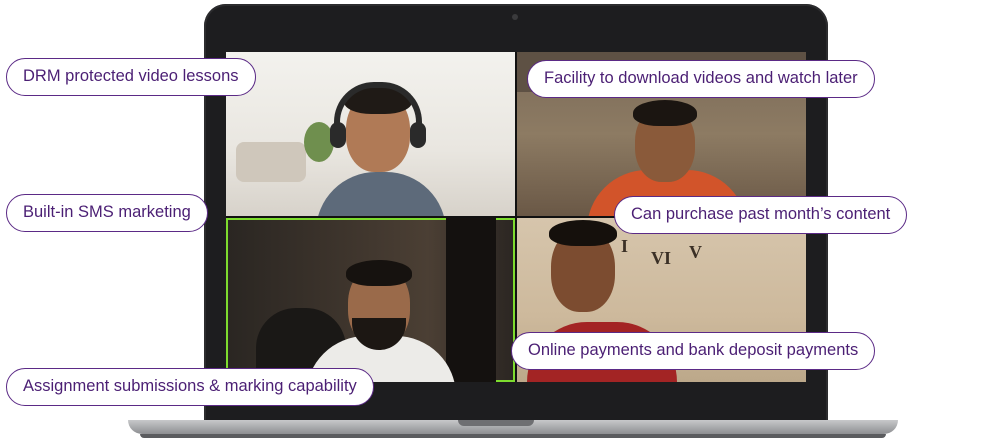 This screenshot has width=992, height=439. Describe the element at coordinates (418, 135) in the screenshot. I see `earcup-right` at that location.